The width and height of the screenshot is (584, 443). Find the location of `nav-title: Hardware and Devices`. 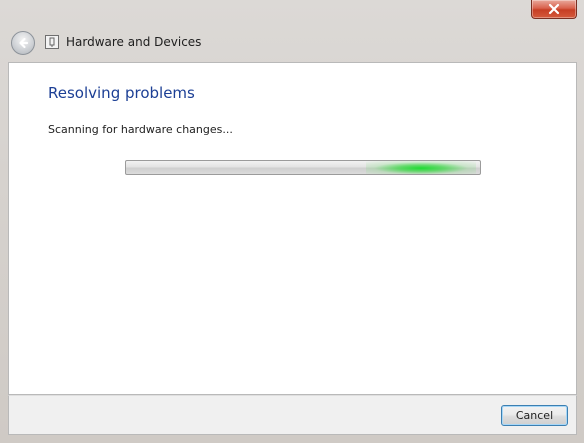

nav-title: Hardware and Devices is located at coordinates (134, 42).